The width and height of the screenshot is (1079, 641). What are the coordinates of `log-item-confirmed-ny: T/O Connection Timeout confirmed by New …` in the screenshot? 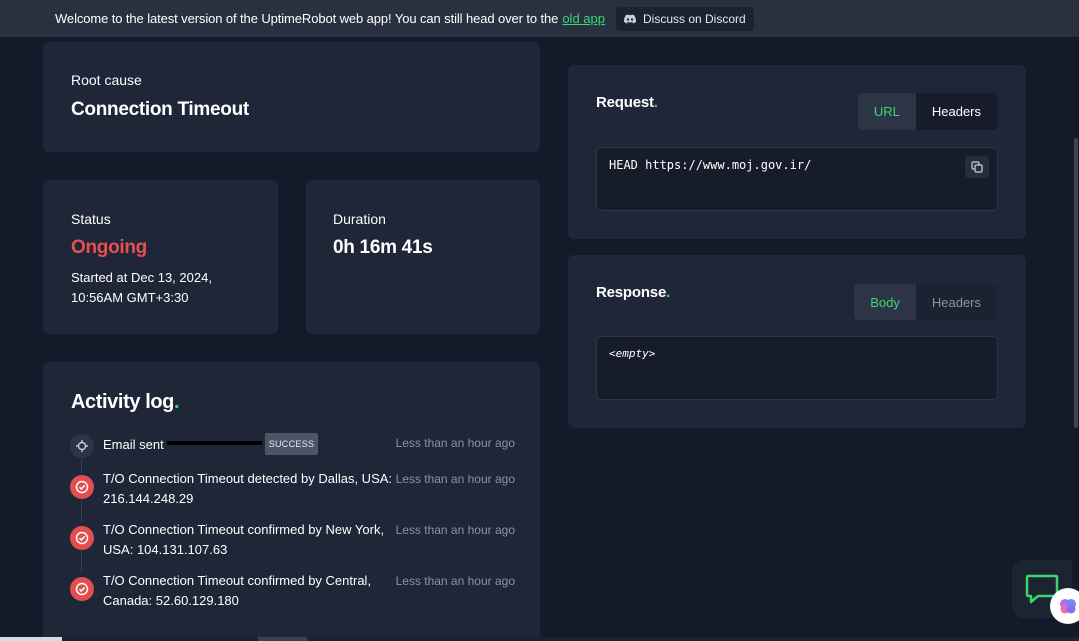 It's located at (292, 542).